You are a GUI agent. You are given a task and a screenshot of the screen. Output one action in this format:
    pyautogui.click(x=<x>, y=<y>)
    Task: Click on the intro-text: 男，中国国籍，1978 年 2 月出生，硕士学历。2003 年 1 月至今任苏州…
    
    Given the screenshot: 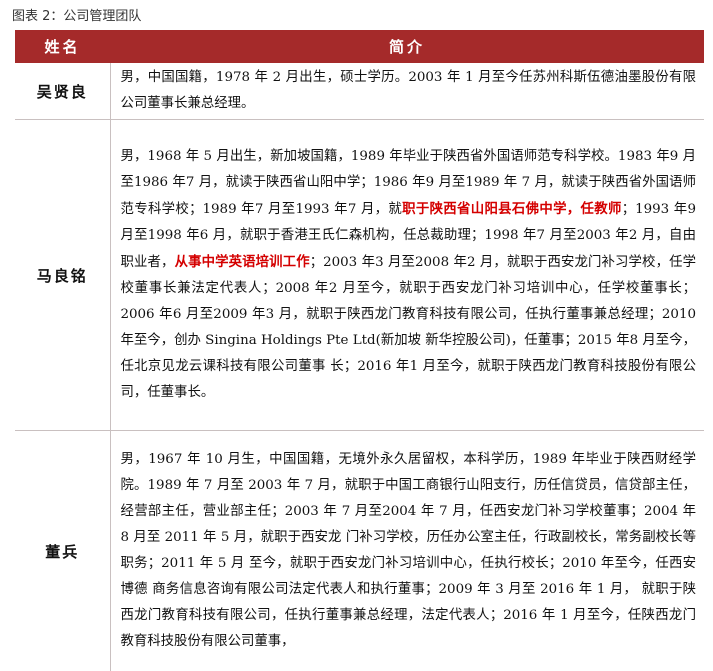 What is the action you would take?
    pyautogui.click(x=409, y=90)
    